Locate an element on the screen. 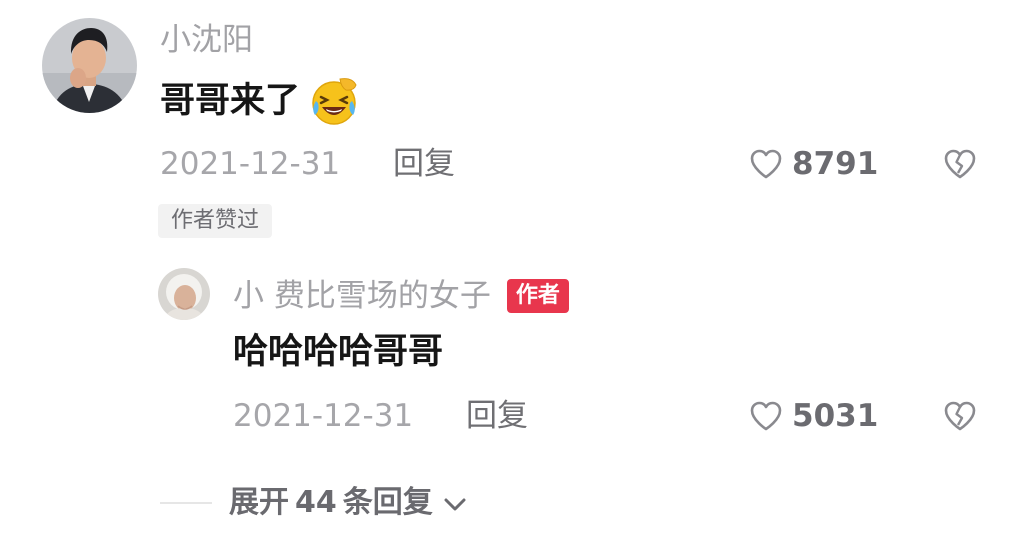 This screenshot has width=1024, height=546. comment-text: 哥哥来了 is located at coordinates (230, 101).